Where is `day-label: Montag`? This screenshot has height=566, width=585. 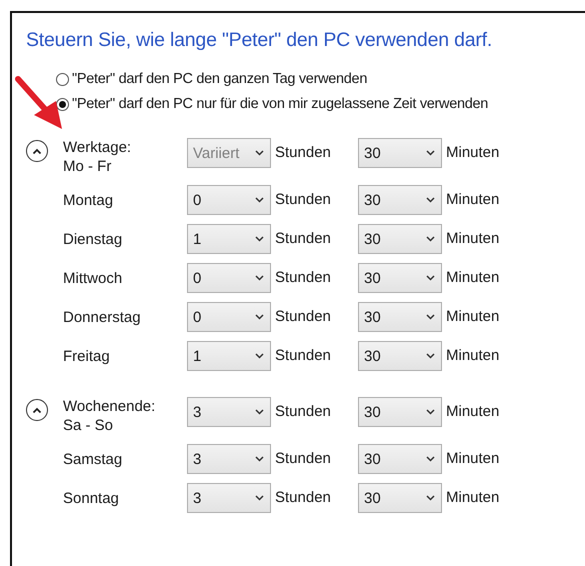
day-label: Montag is located at coordinates (88, 200).